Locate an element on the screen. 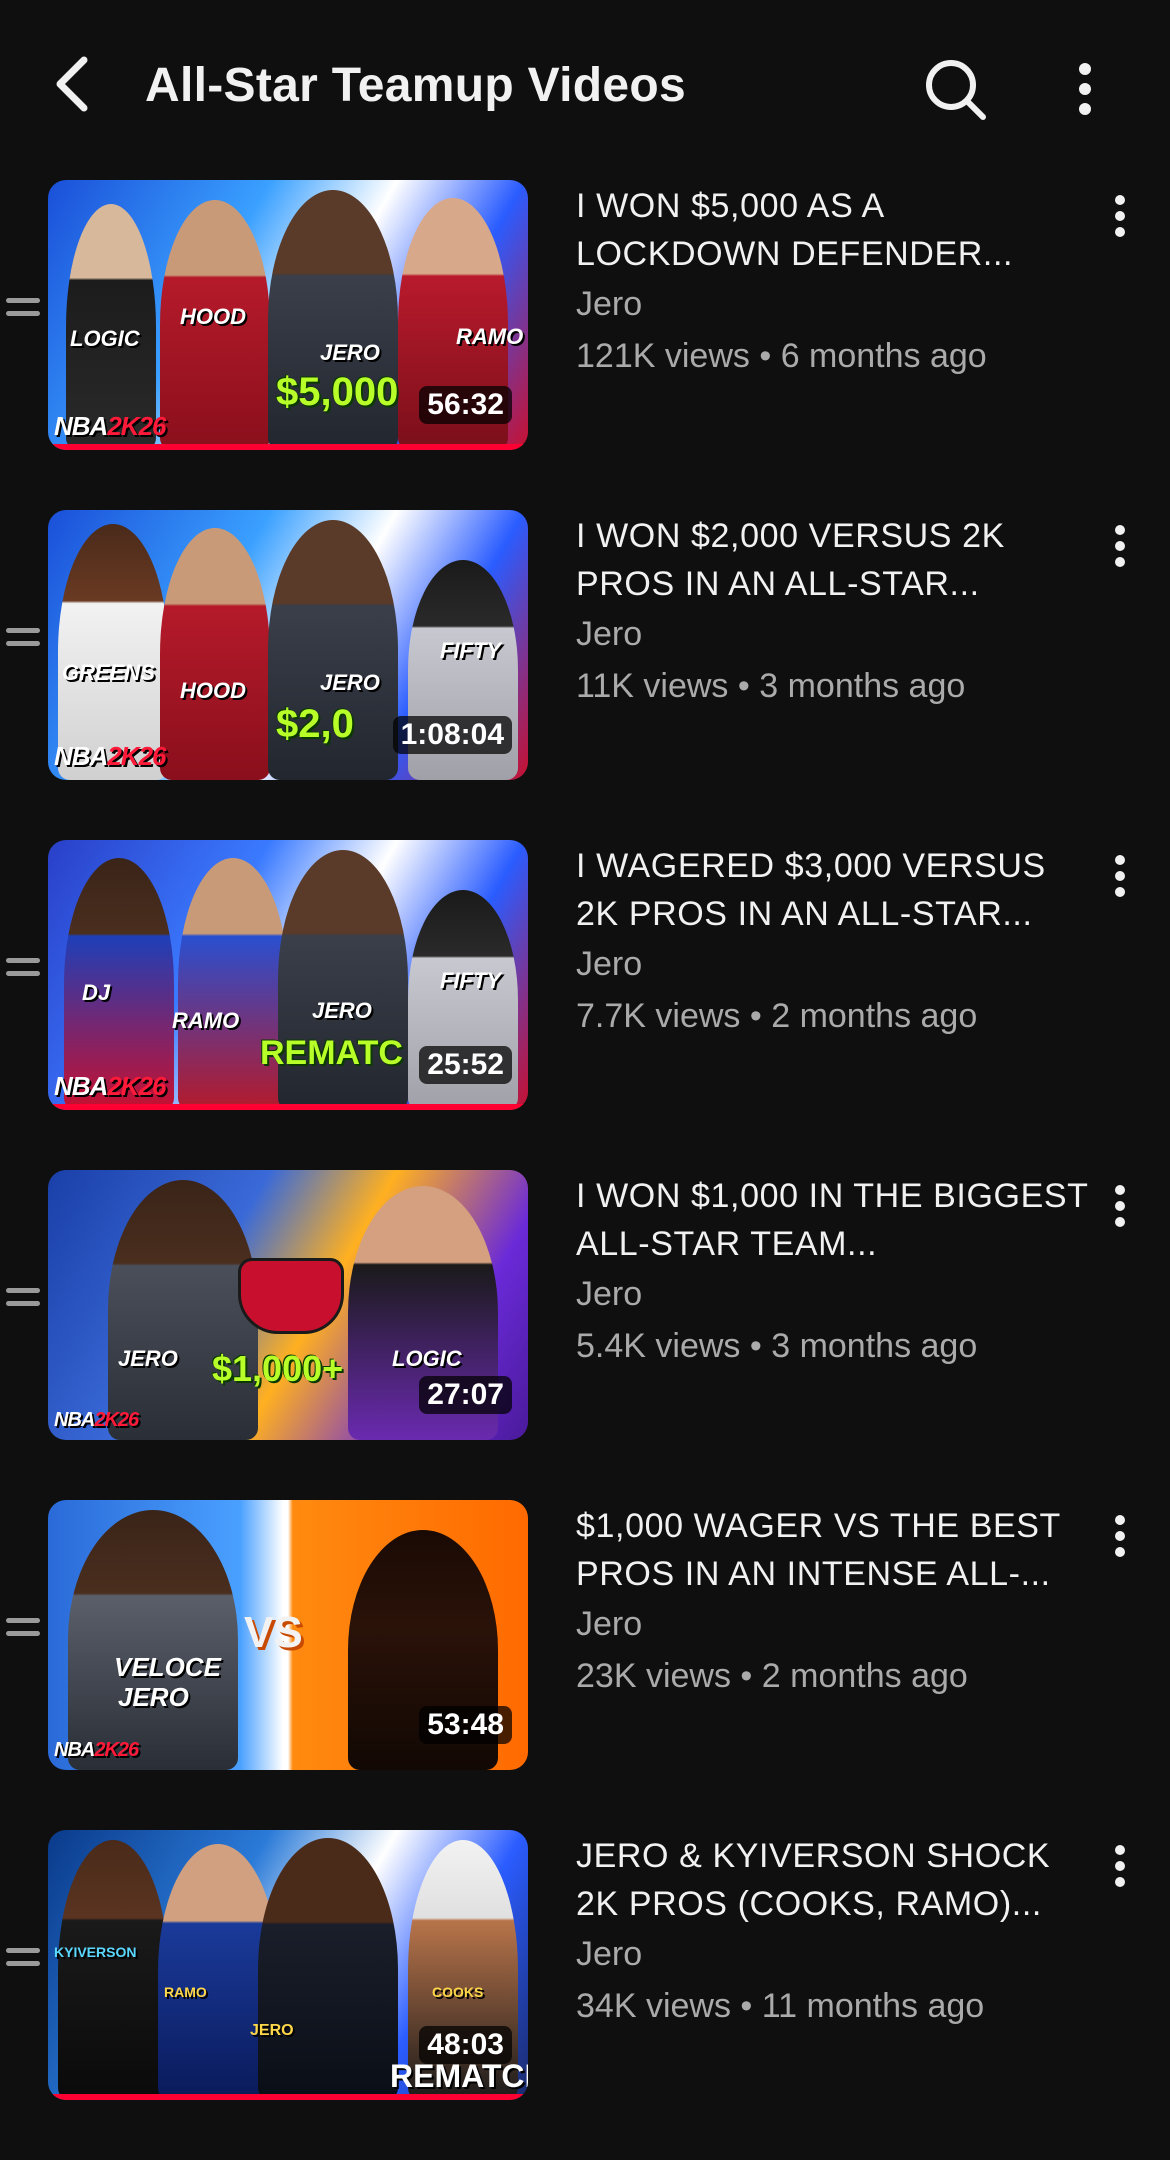  video-meta: 5.4K views • 3 months ago is located at coordinates (836, 1346).